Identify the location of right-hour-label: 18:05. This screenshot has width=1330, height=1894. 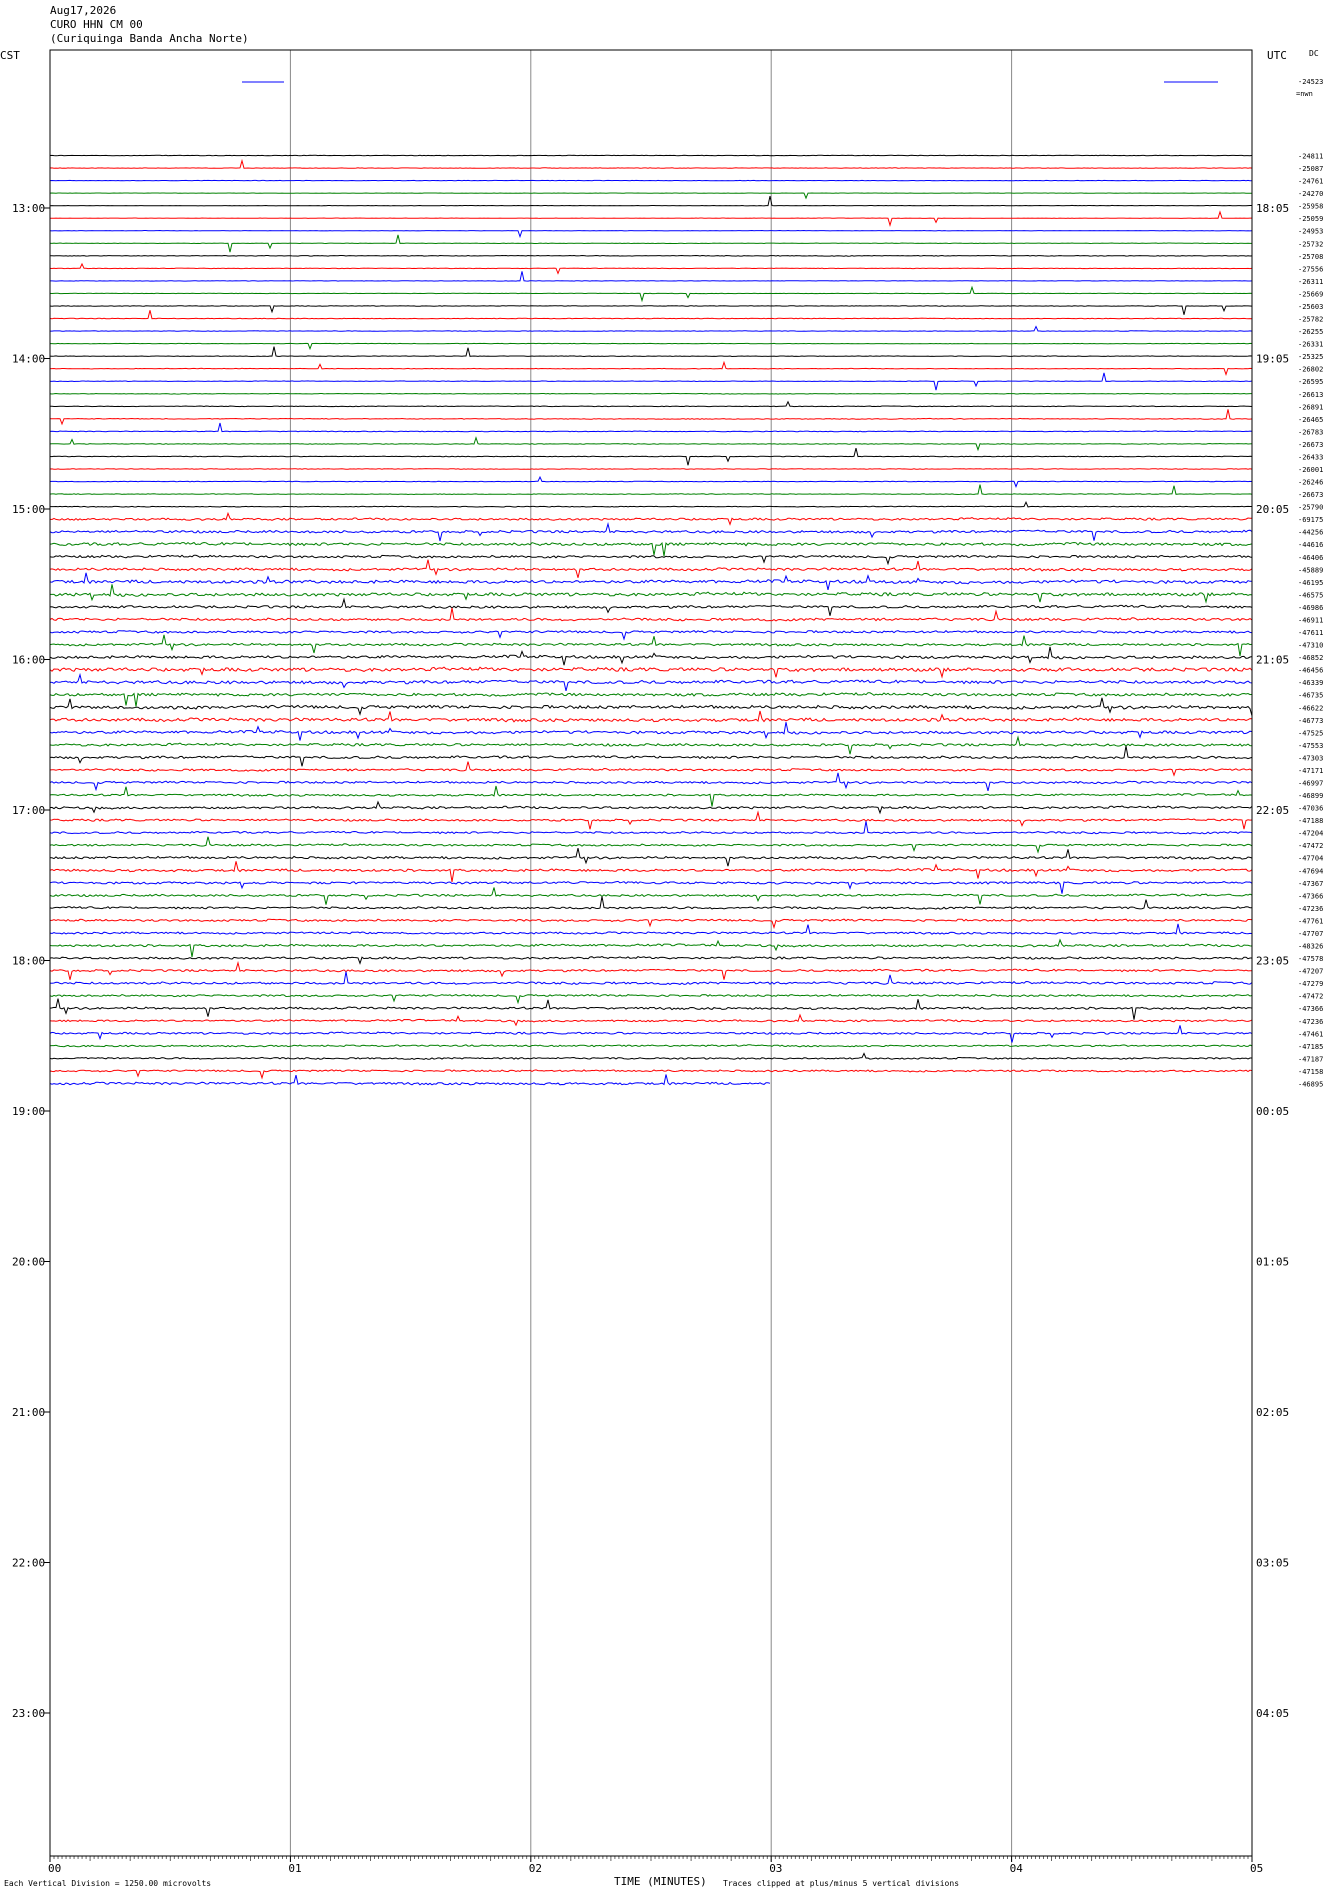
(1272, 208).